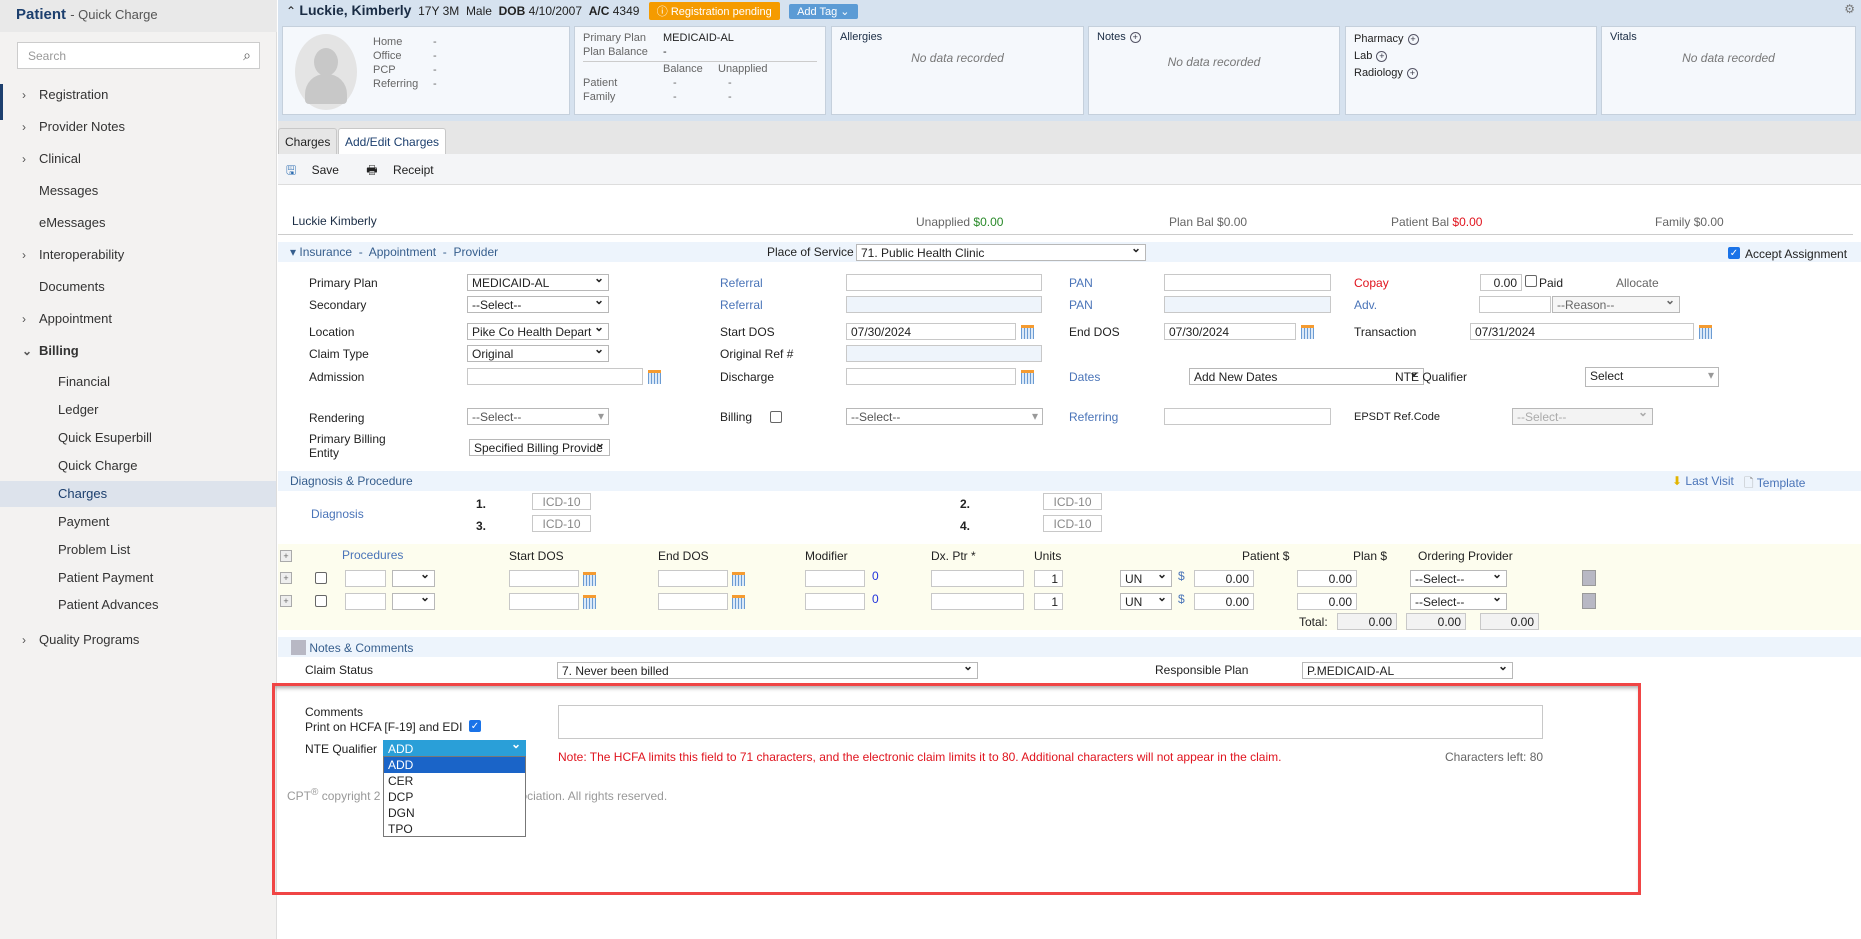  What do you see at coordinates (823, 11) in the screenshot?
I see `add-tag-button: Add Tag ⌄` at bounding box center [823, 11].